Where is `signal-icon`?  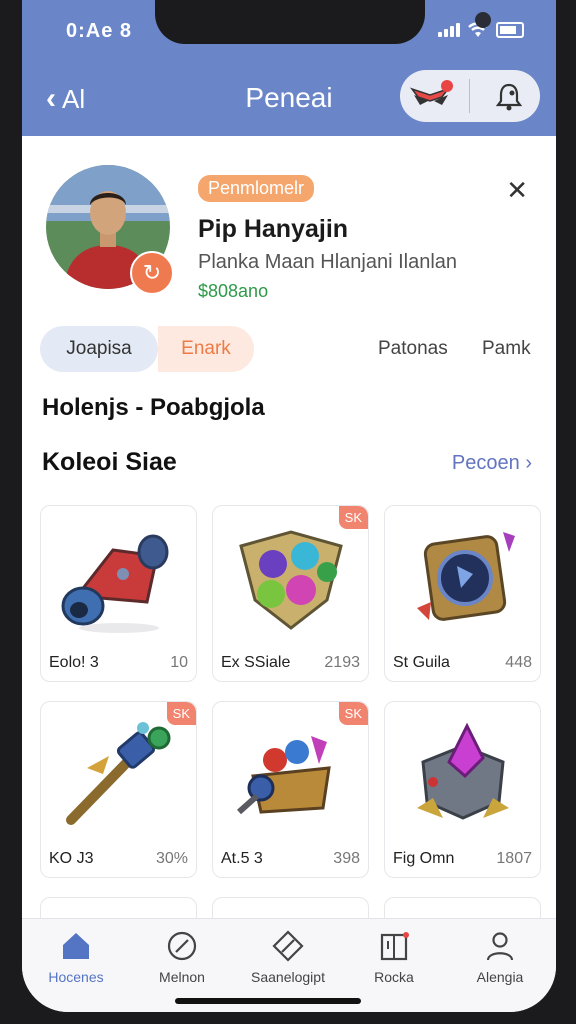 signal-icon is located at coordinates (449, 30).